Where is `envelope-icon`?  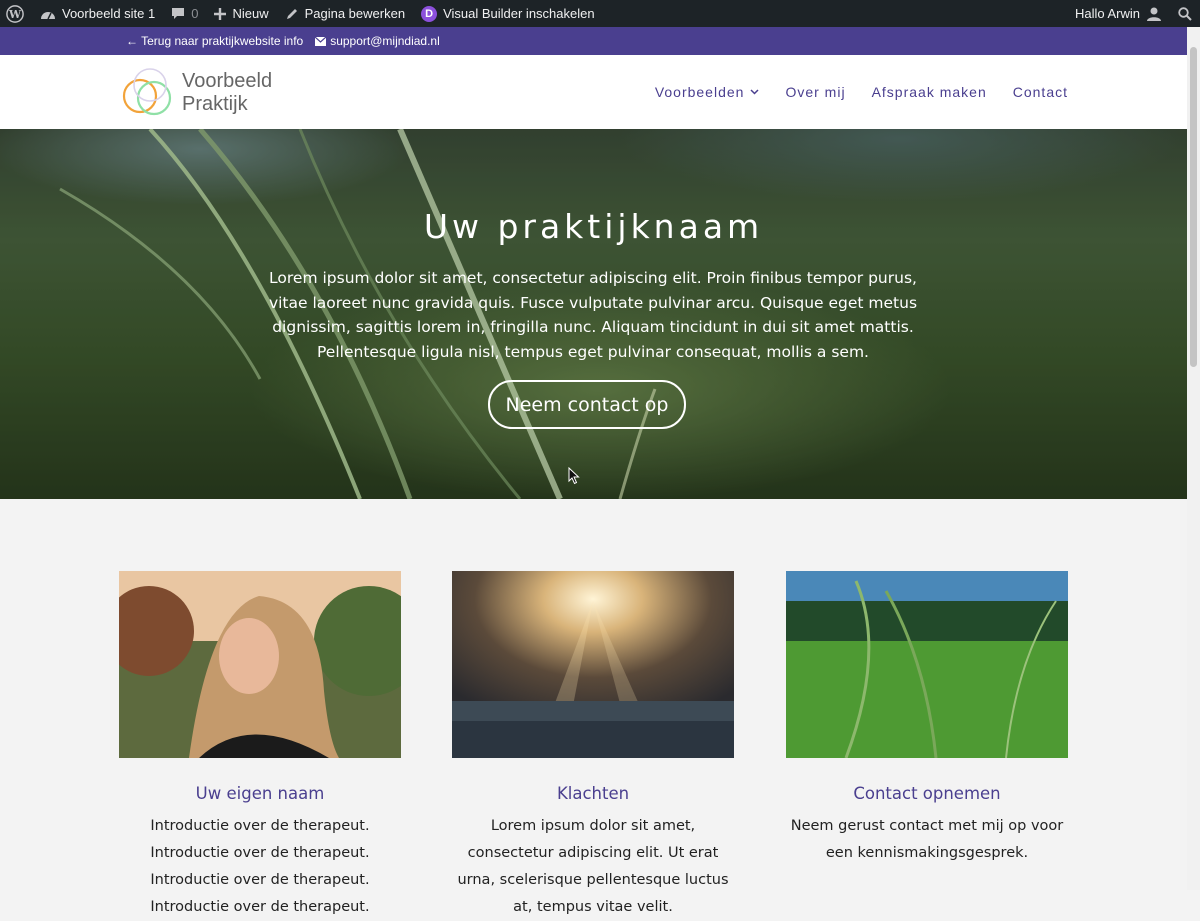
envelope-icon is located at coordinates (321, 41).